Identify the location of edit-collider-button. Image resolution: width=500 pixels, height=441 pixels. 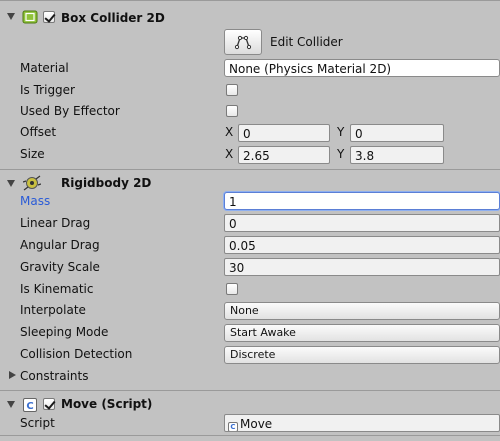
(243, 42).